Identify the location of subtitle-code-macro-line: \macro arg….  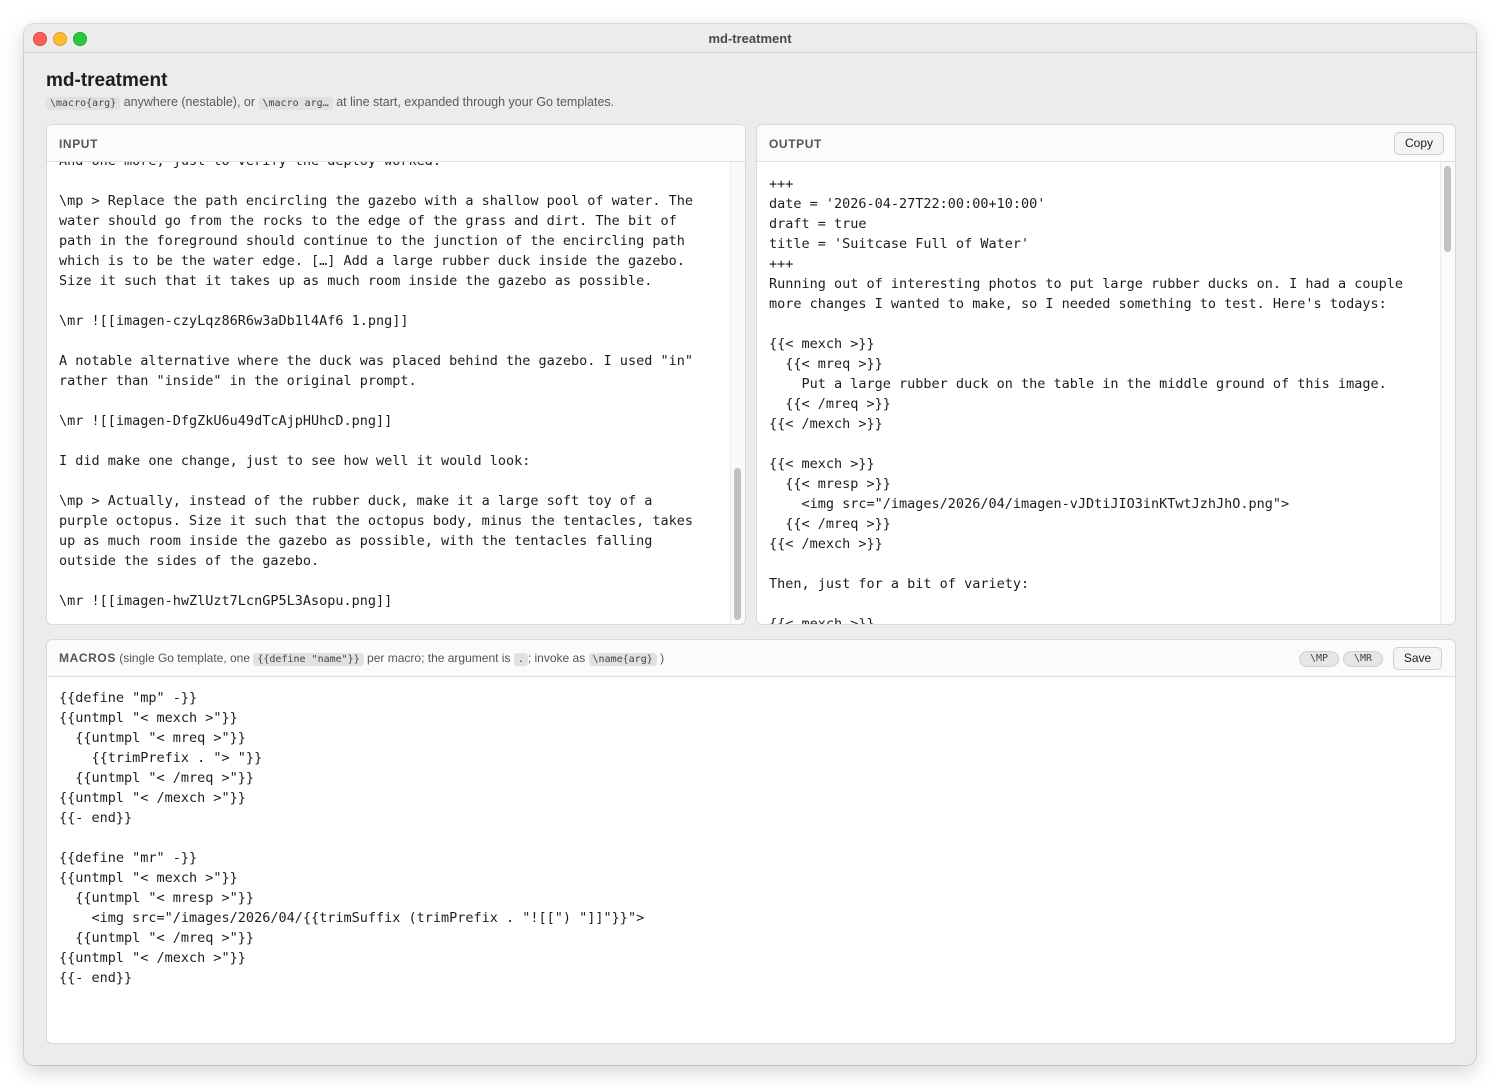
(295, 103).